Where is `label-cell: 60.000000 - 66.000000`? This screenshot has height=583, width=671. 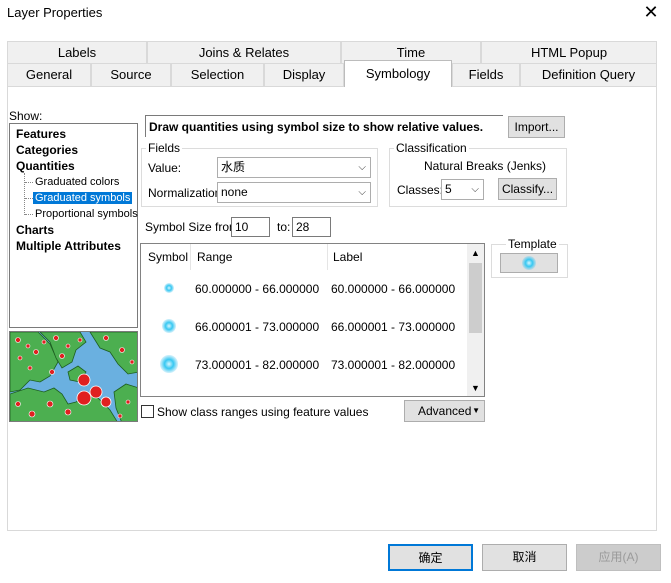 label-cell: 60.000000 - 66.000000 is located at coordinates (393, 289).